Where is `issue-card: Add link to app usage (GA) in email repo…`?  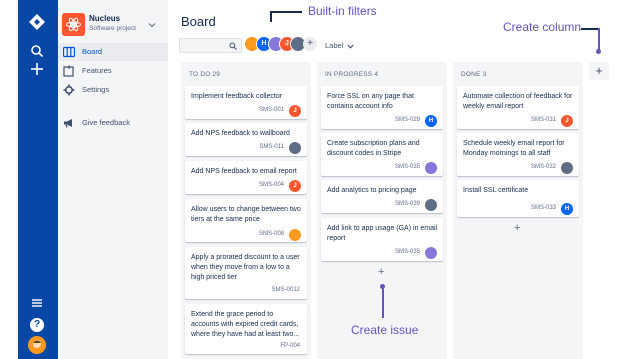
issue-card: Add link to app usage (GA) in email repo… is located at coordinates (382, 239).